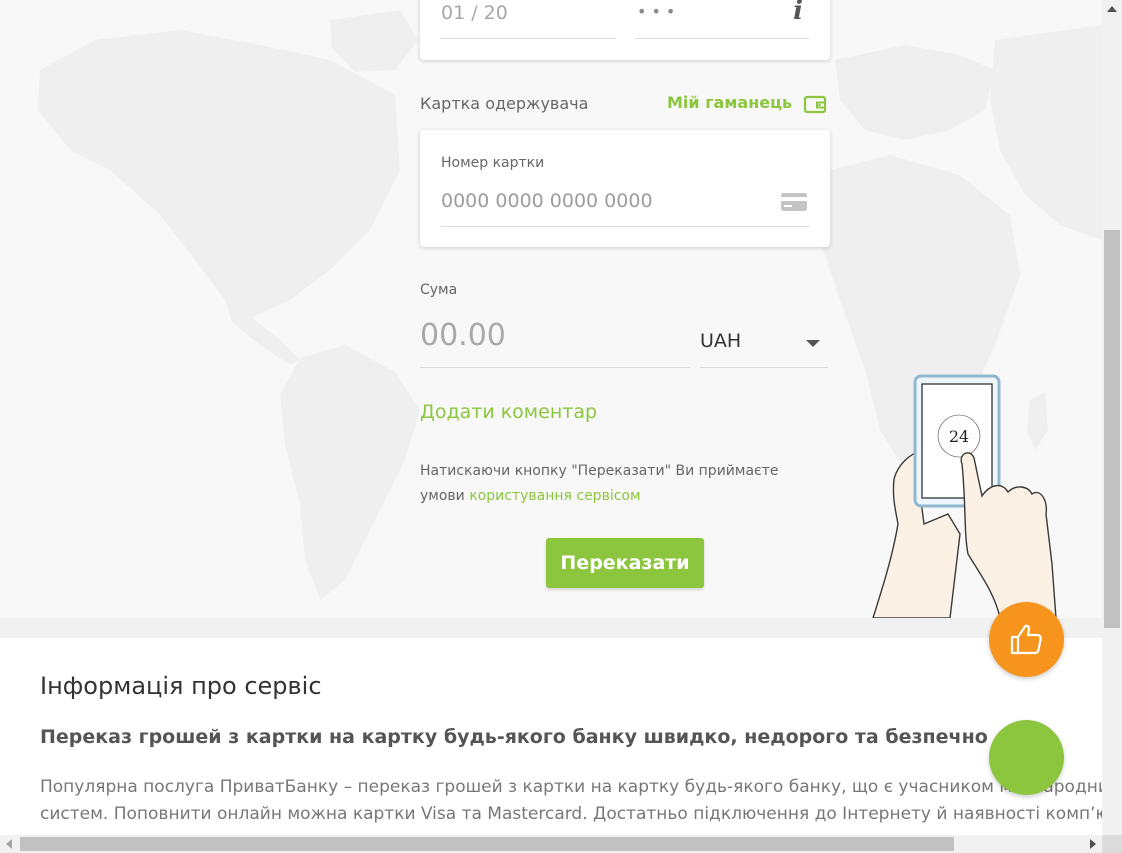  Describe the element at coordinates (959, 436) in the screenshot. I see `phone-badge-number: 24` at that location.